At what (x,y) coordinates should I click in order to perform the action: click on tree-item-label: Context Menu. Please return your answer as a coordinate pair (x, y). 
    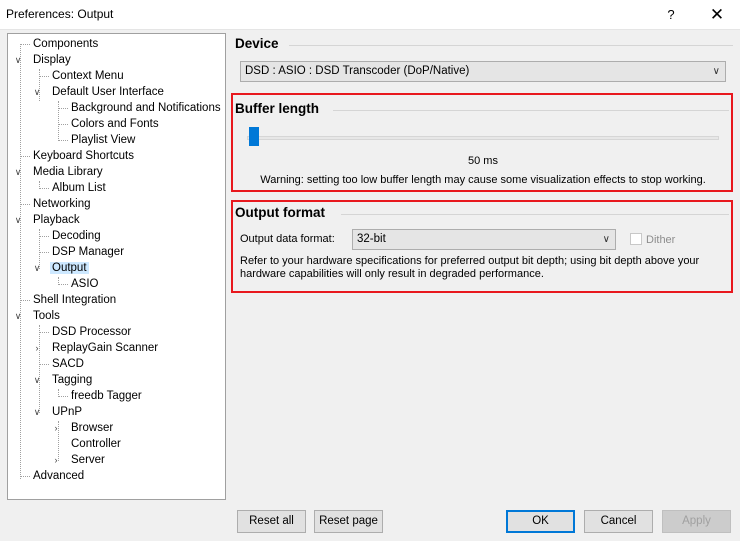
    Looking at the image, I should click on (88, 76).